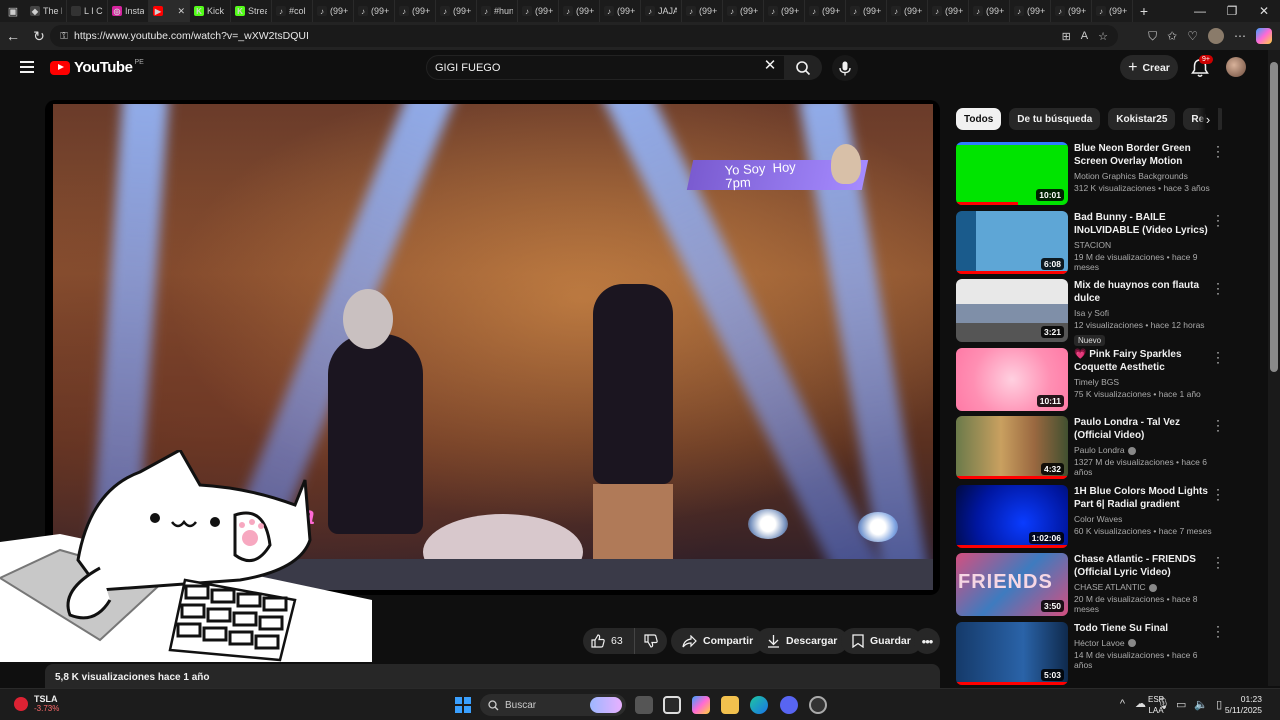 The height and width of the screenshot is (720, 1280). What do you see at coordinates (1143, 245) in the screenshot?
I see `channel-name-row: STACION` at bounding box center [1143, 245].